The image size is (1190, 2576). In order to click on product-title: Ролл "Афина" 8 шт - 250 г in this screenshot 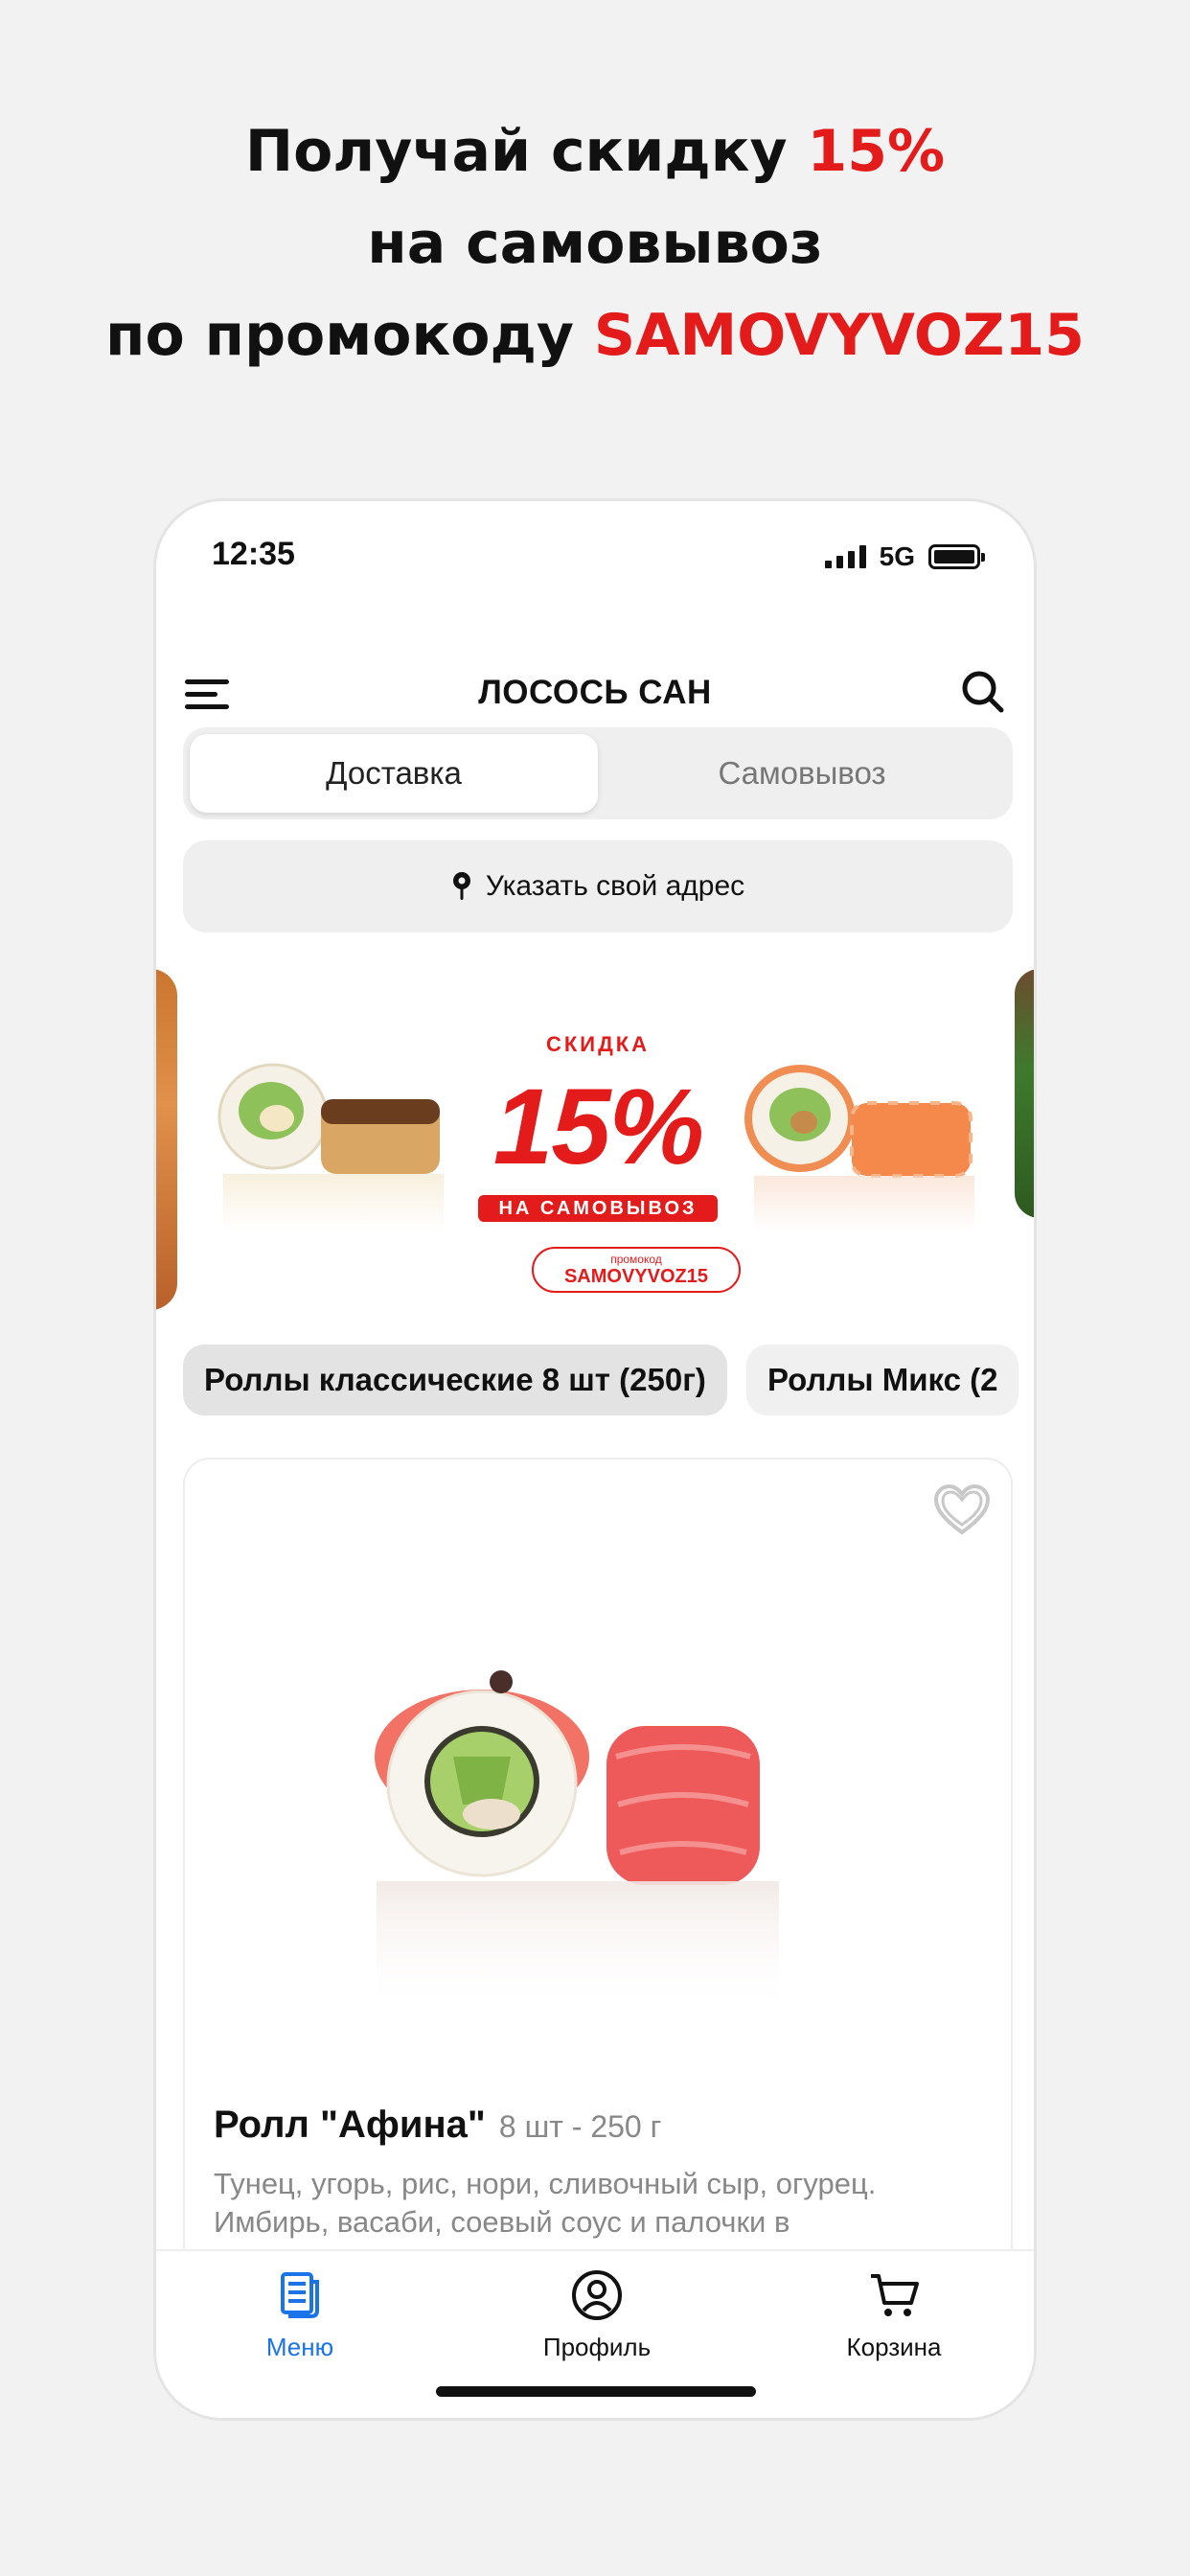, I will do `click(437, 2125)`.